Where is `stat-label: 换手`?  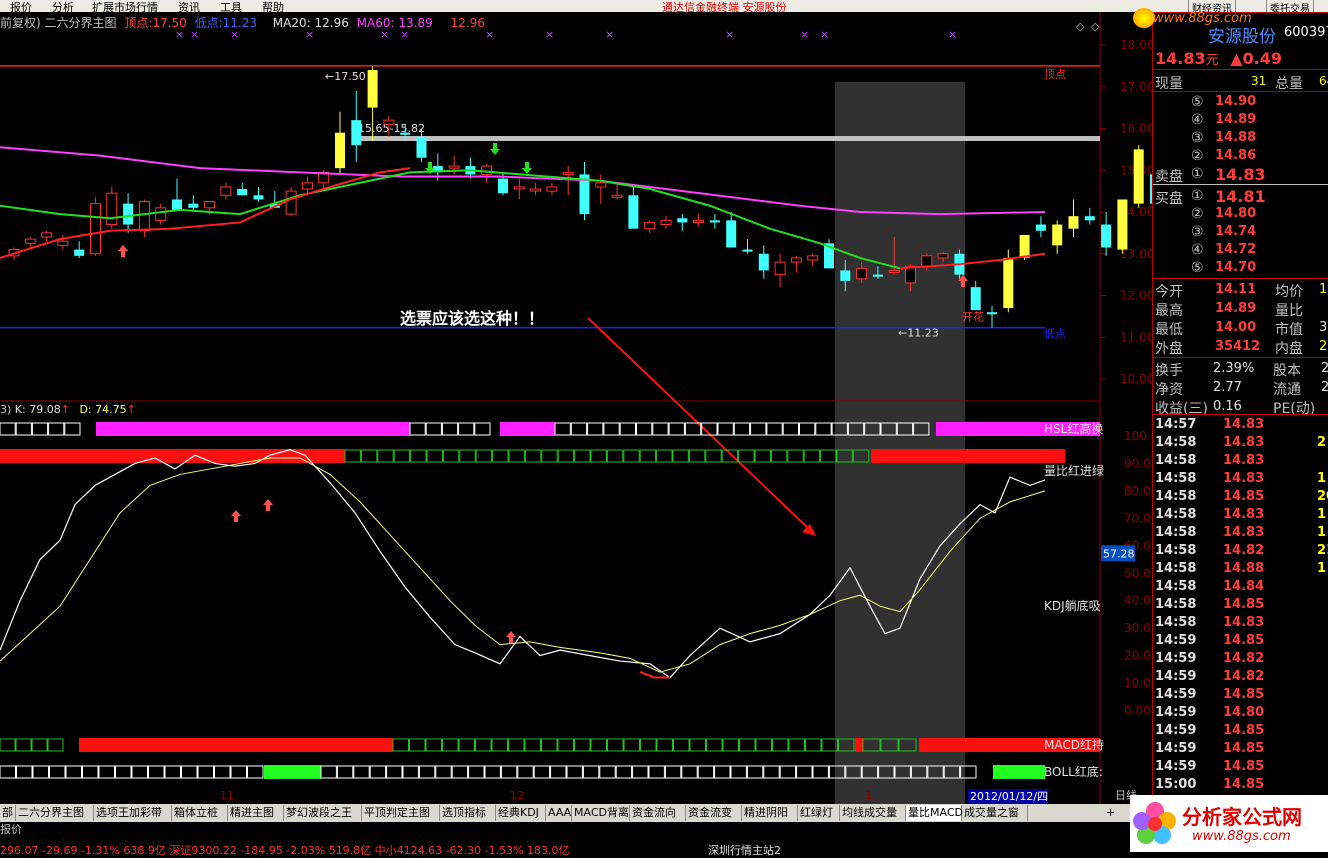 stat-label: 换手 is located at coordinates (1169, 371).